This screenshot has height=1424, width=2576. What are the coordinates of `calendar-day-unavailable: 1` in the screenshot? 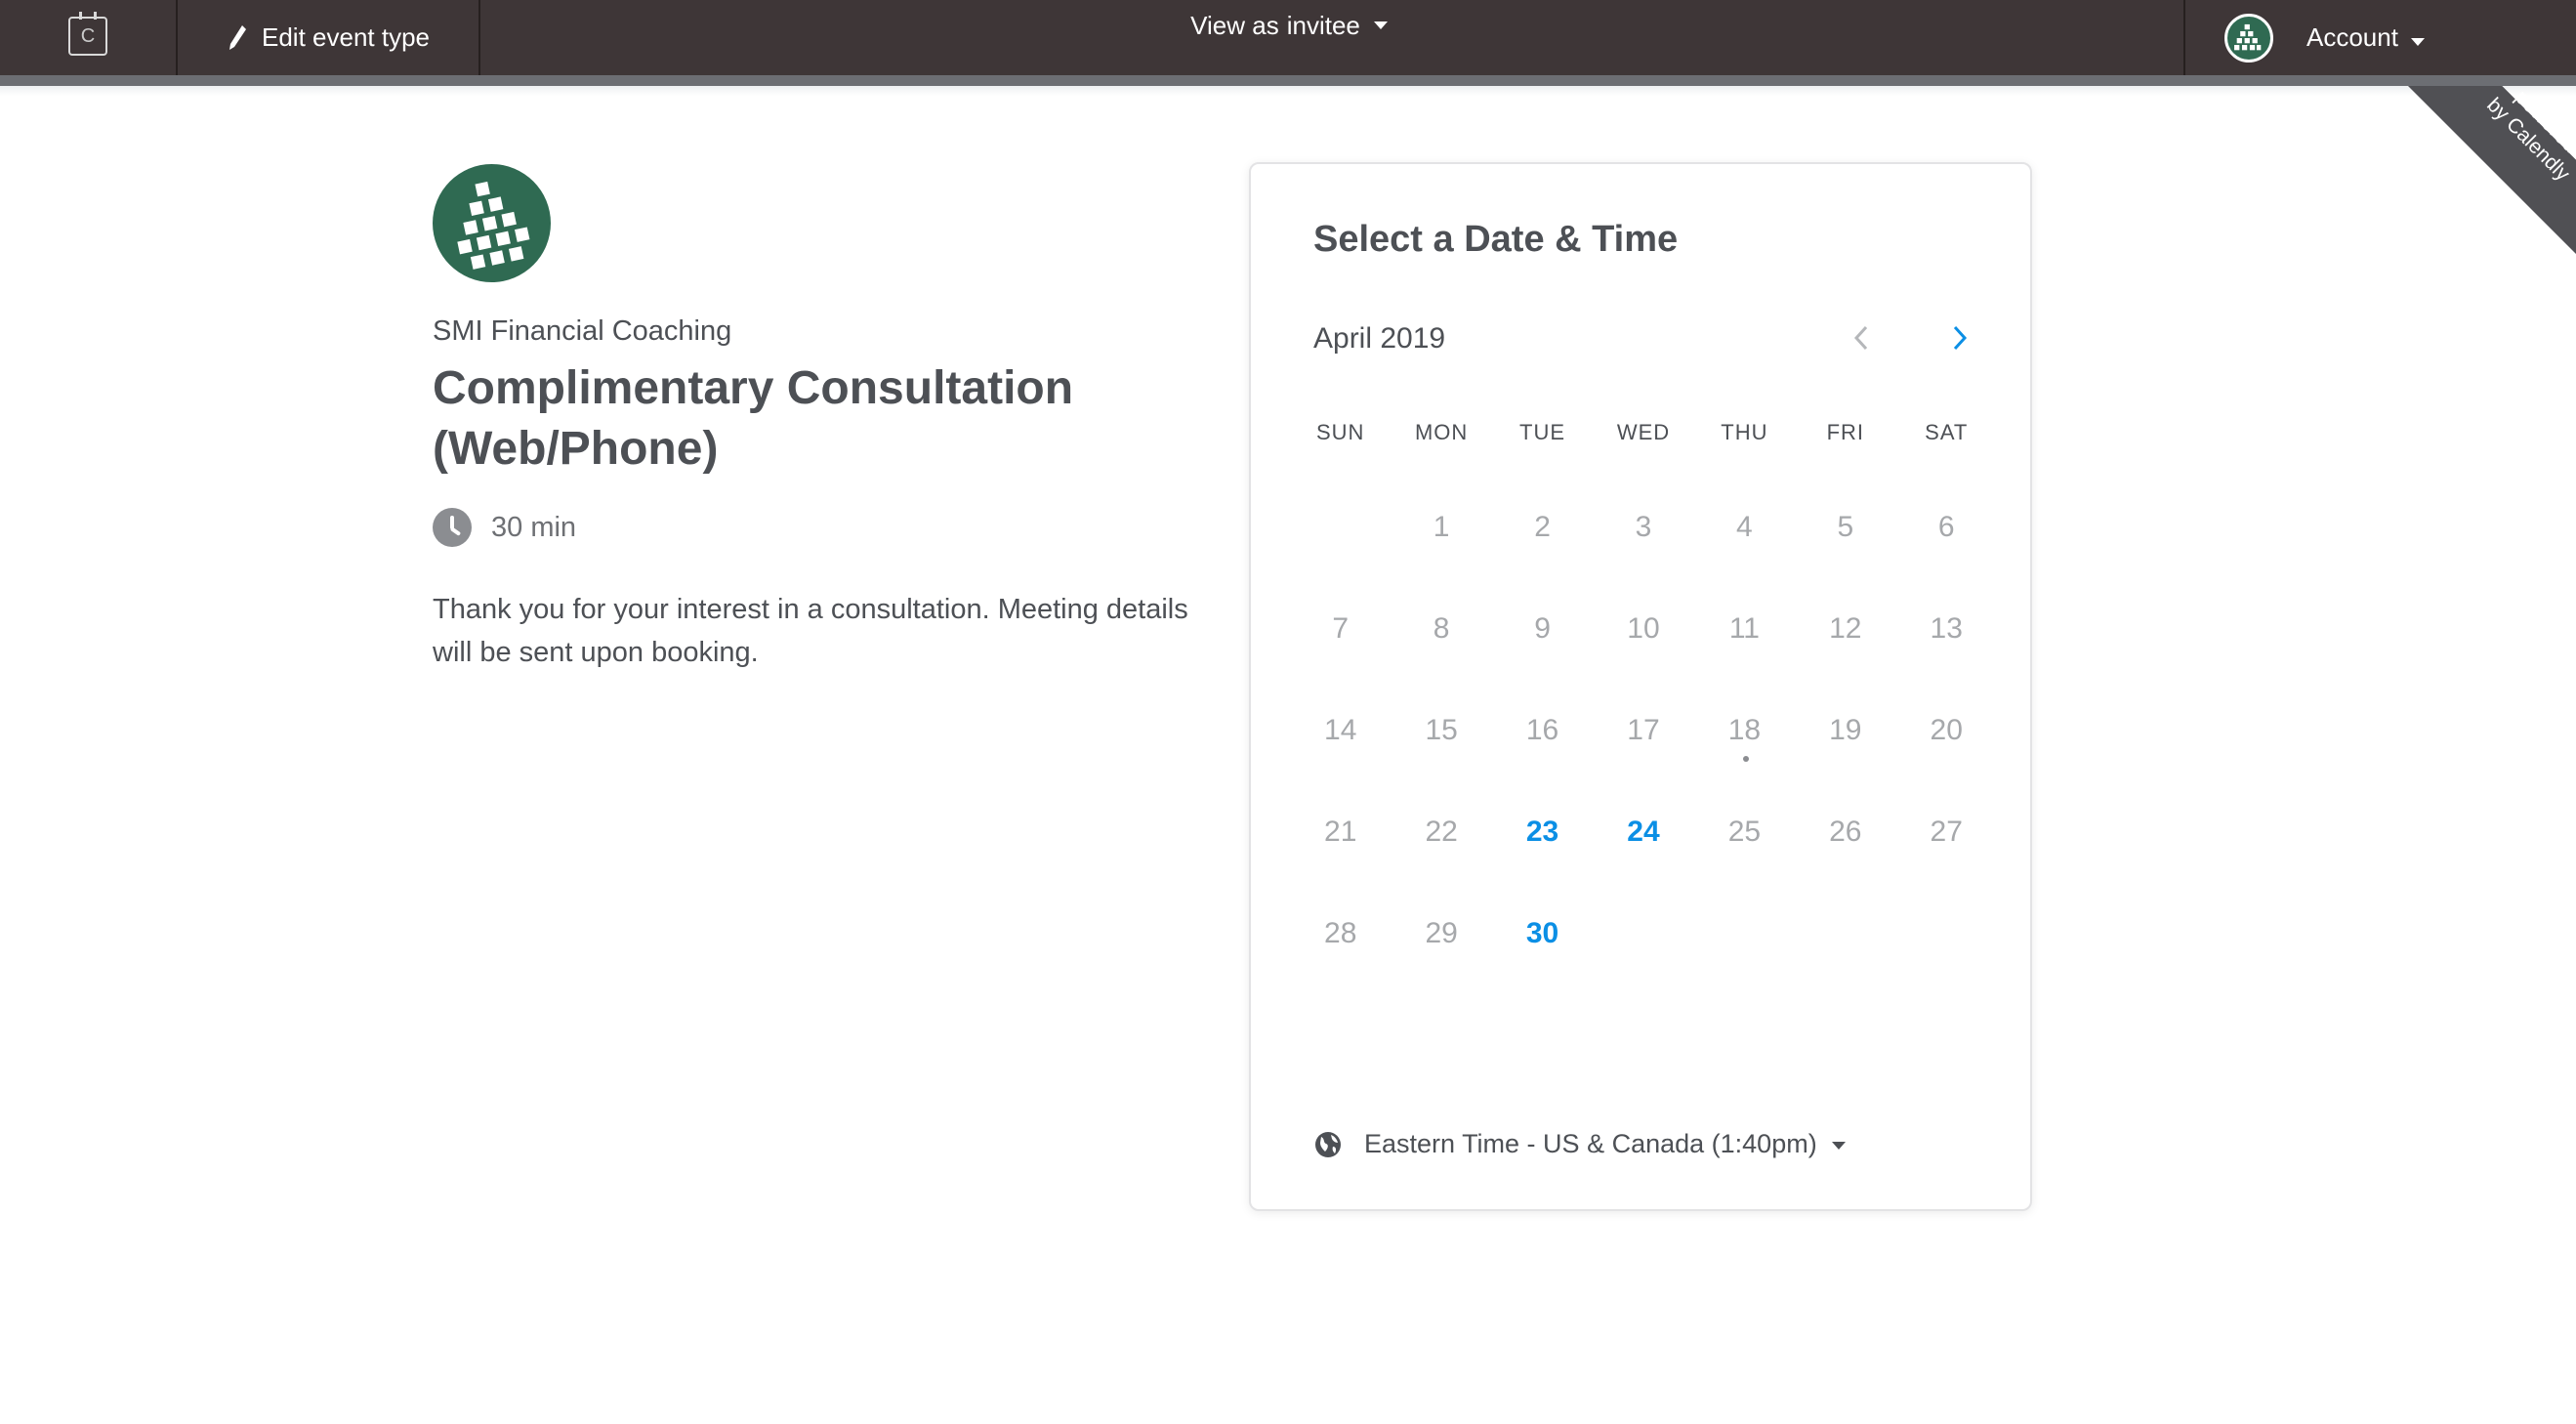 It's located at (1441, 527).